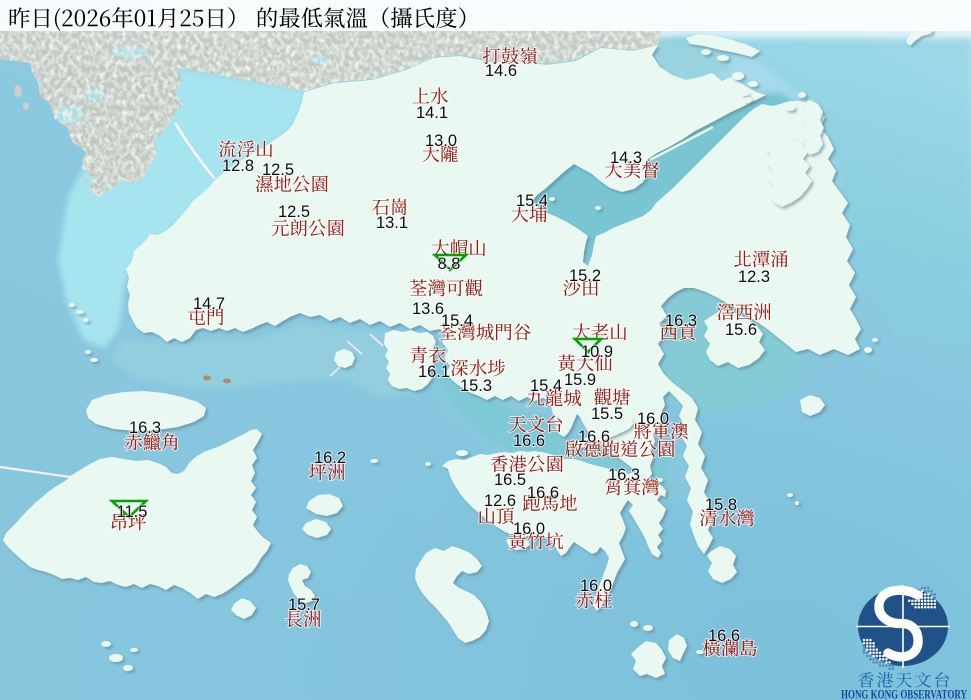 The image size is (971, 700). I want to click on svg-text: 12.3, so click(754, 277).